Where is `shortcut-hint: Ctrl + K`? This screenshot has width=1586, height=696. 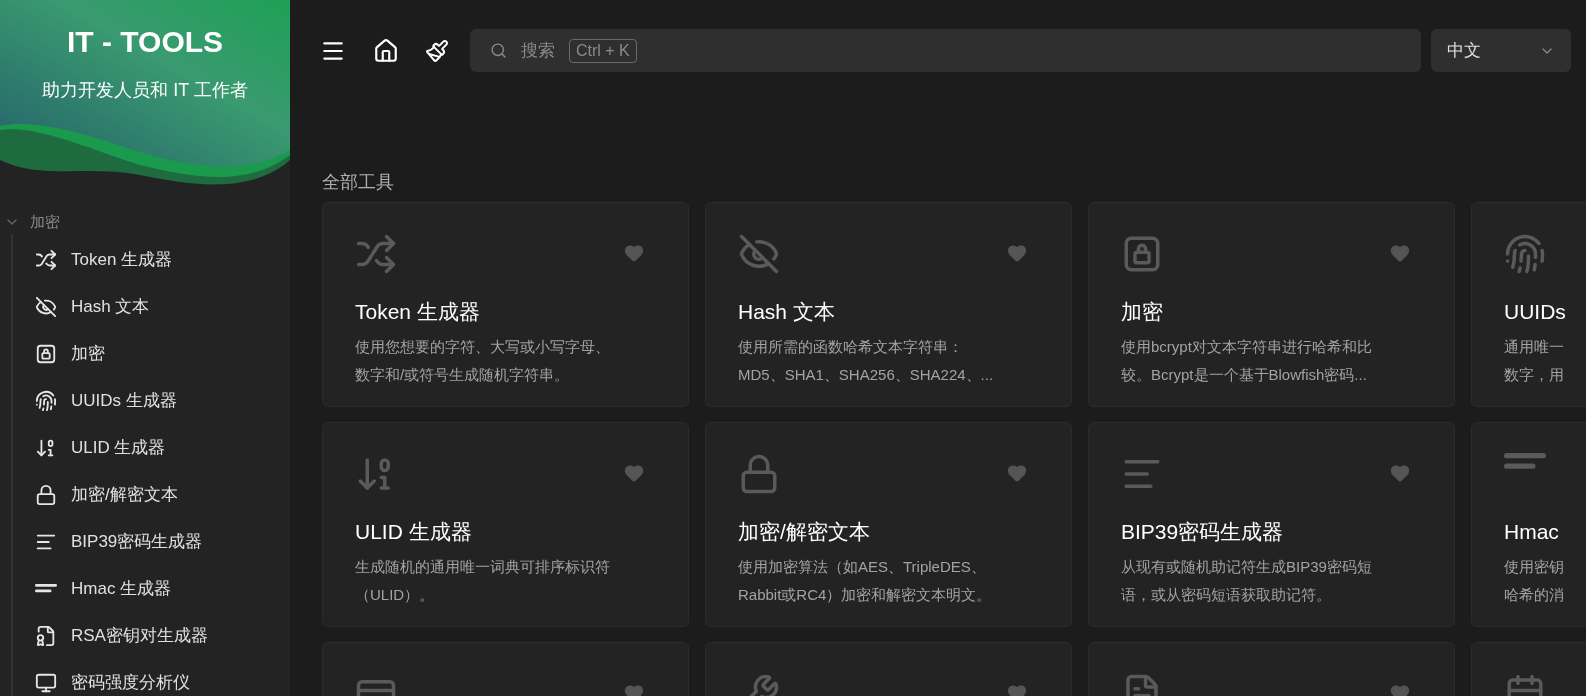 shortcut-hint: Ctrl + K is located at coordinates (603, 50).